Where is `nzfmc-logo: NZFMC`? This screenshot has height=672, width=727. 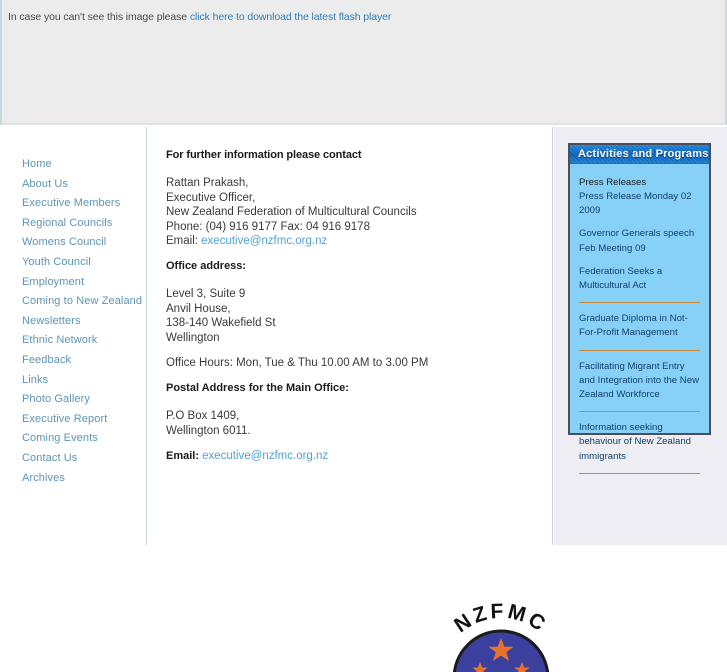 nzfmc-logo: NZFMC is located at coordinates (501, 637).